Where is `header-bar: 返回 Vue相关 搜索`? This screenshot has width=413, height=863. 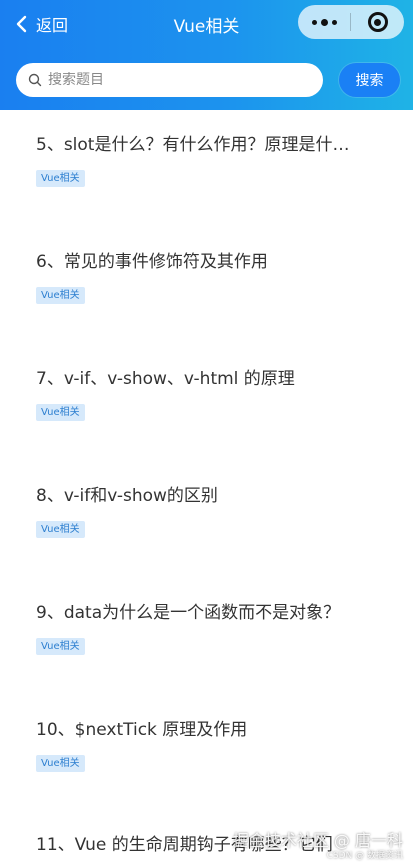
header-bar: 返回 Vue相关 搜索 is located at coordinates (206, 55).